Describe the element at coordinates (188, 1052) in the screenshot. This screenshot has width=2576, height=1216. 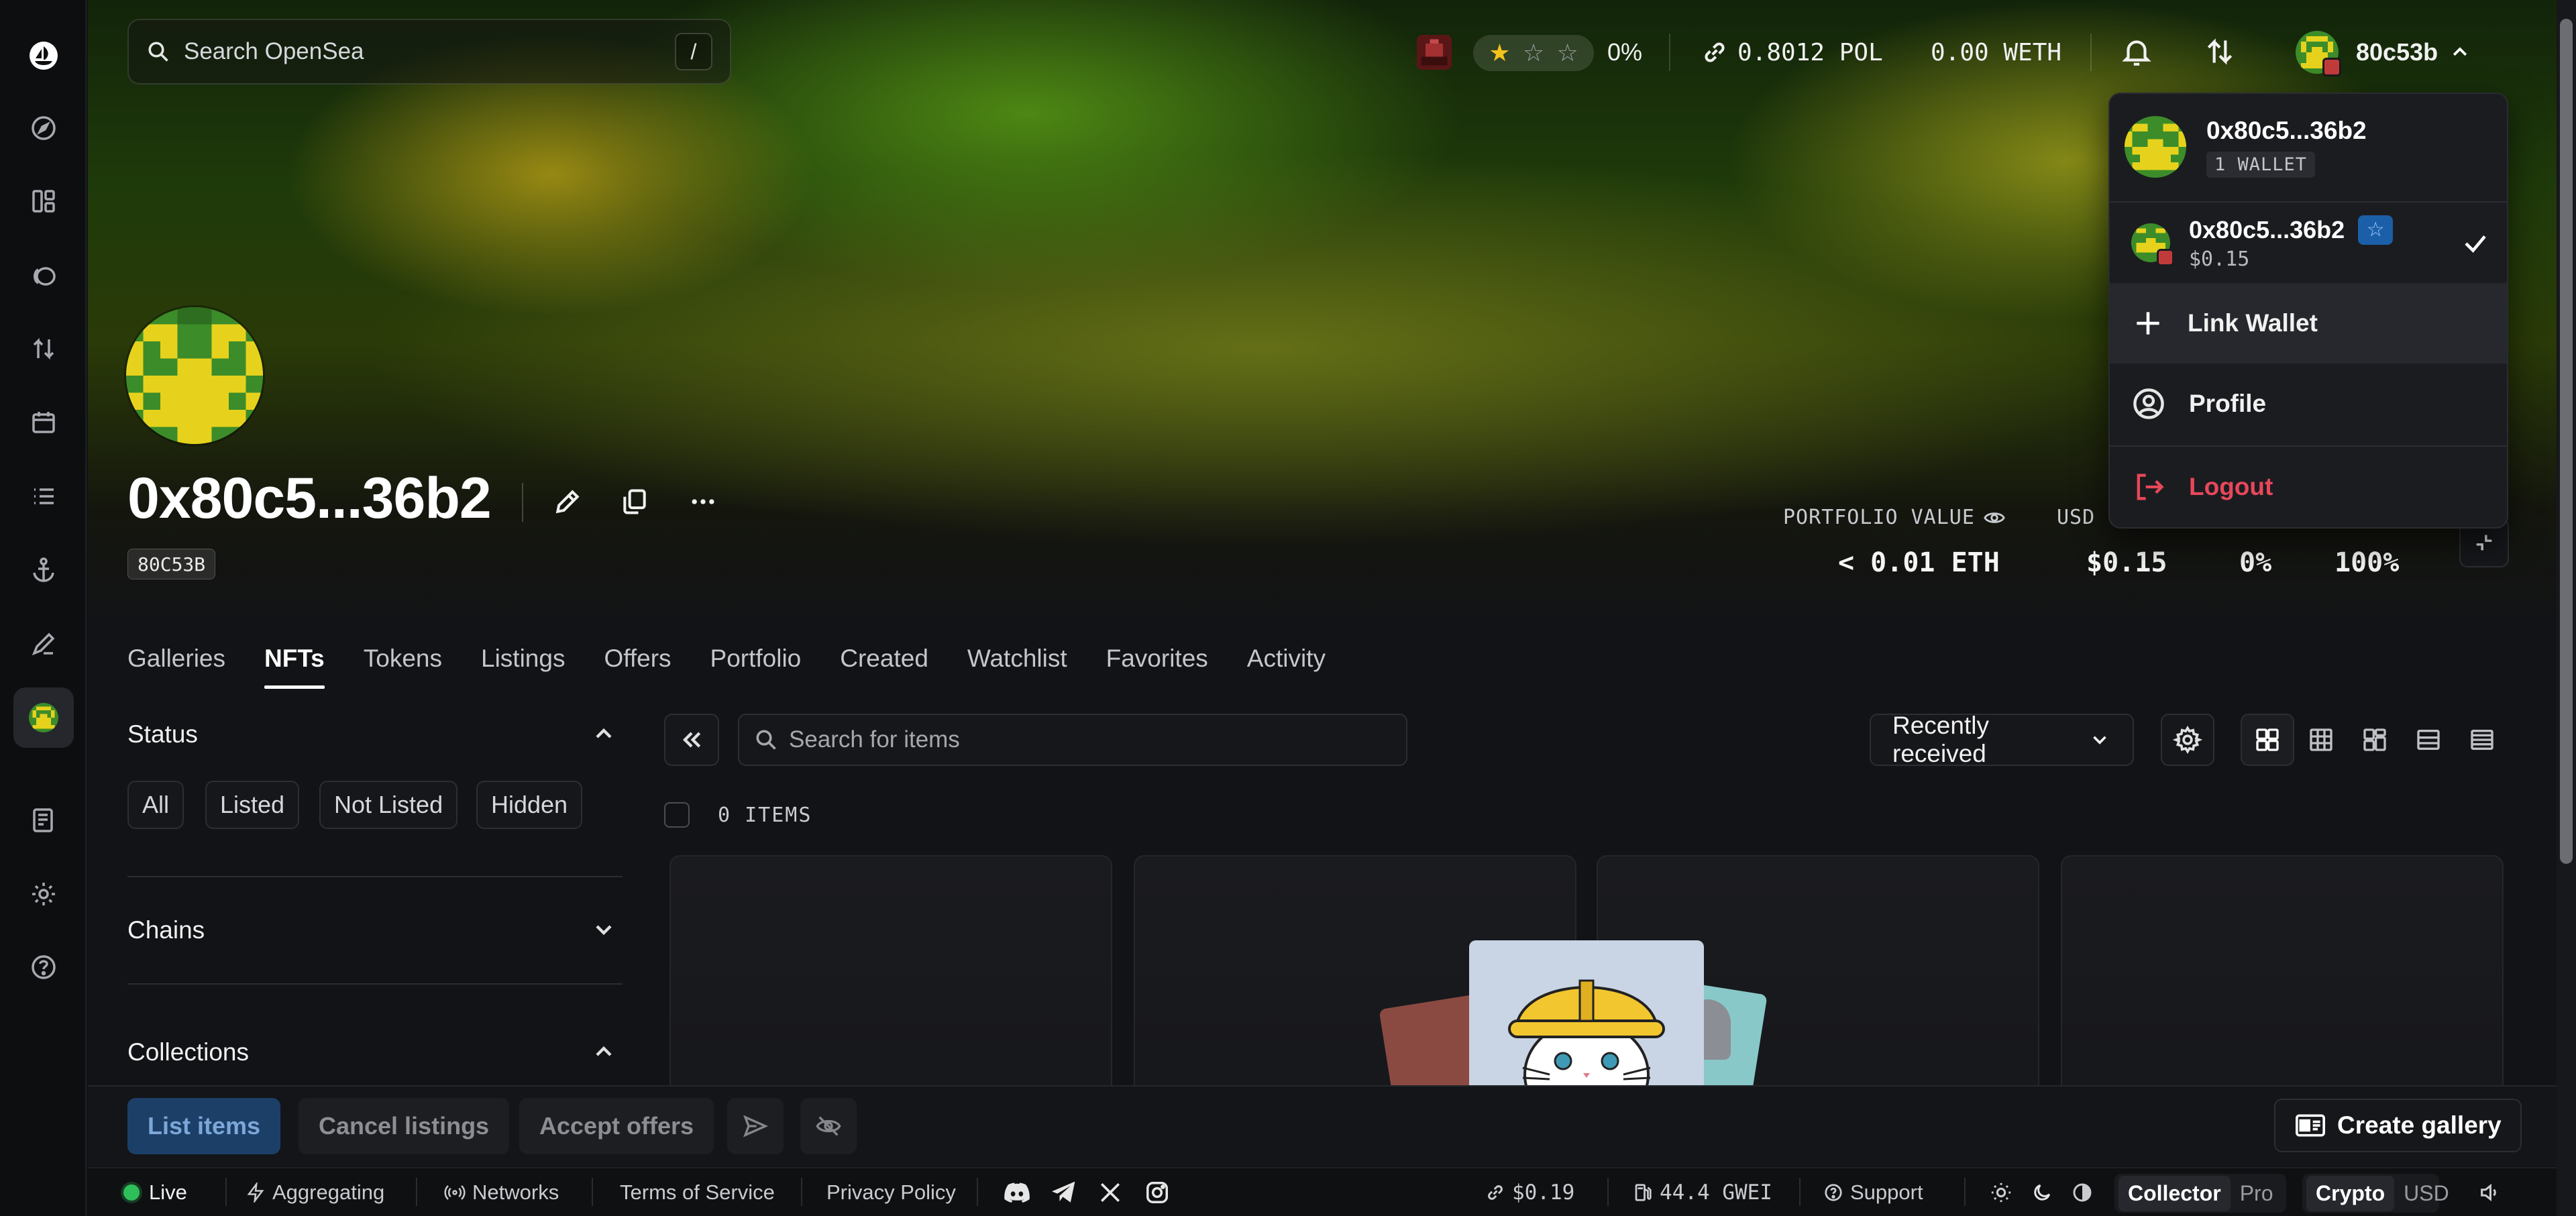
I see `collections-filter-title: Collections` at that location.